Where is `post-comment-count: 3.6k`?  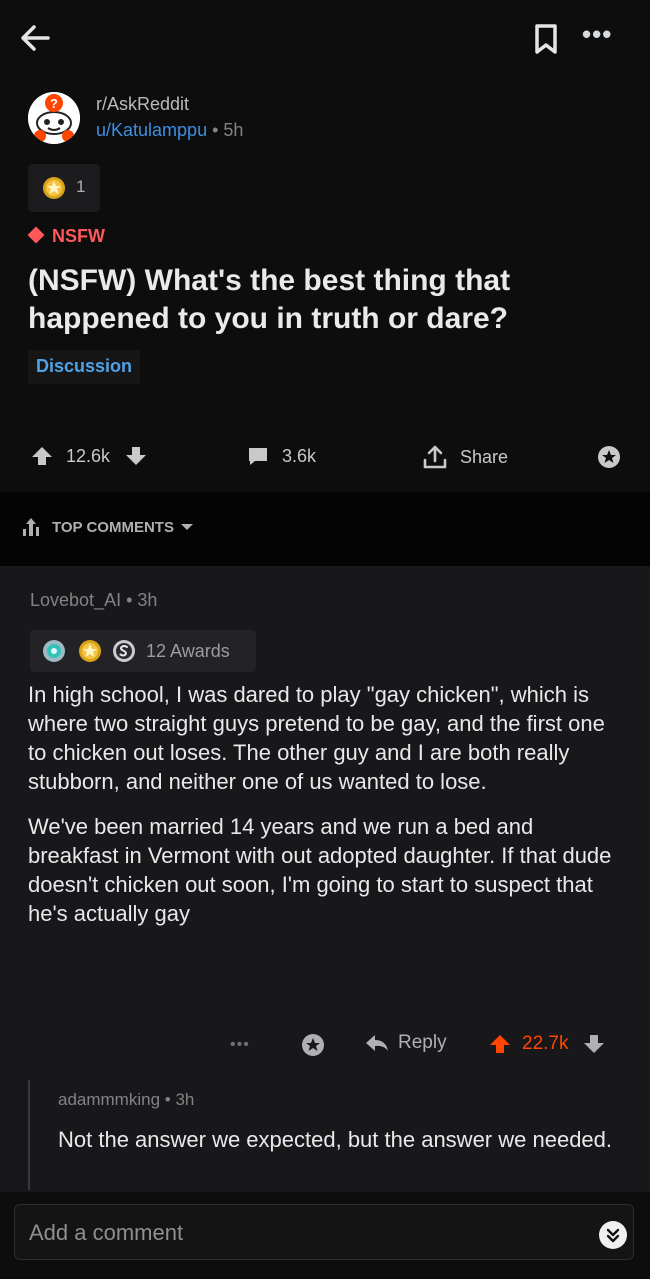
post-comment-count: 3.6k is located at coordinates (299, 455).